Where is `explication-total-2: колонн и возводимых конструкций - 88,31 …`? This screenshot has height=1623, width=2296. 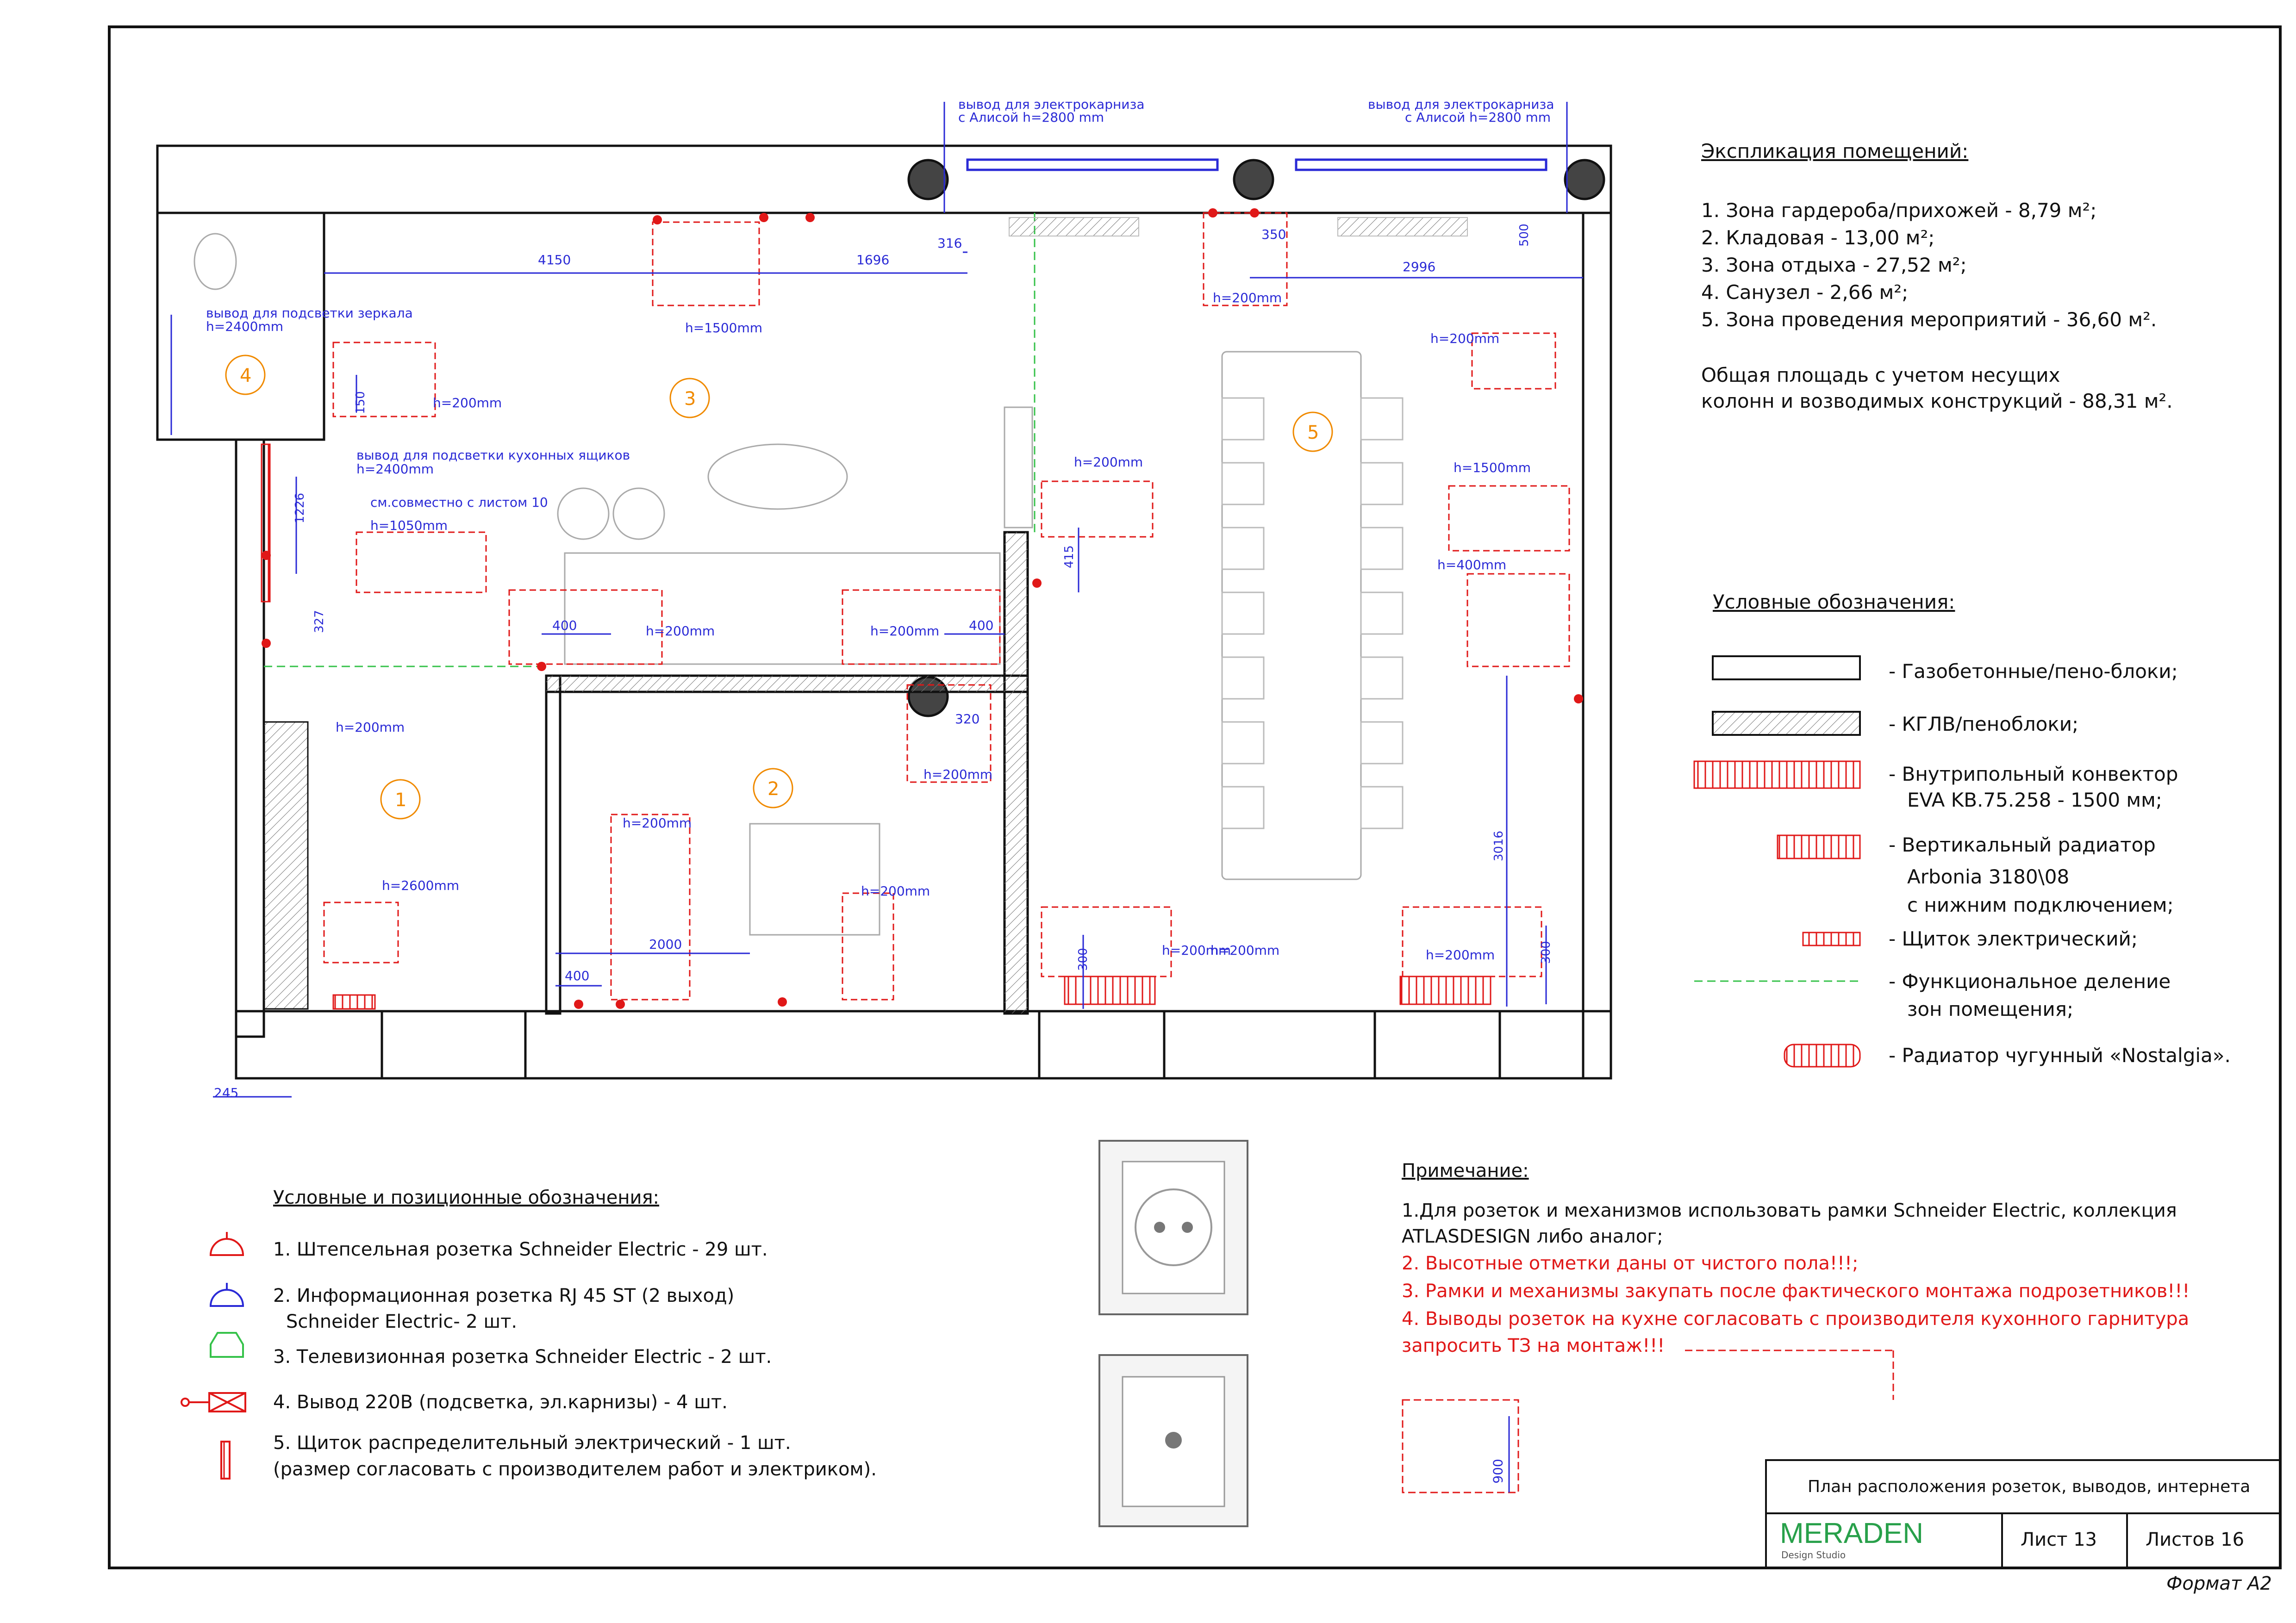 explication-total-2: колонн и возводимых конструкций - 88,31 … is located at coordinates (1937, 401).